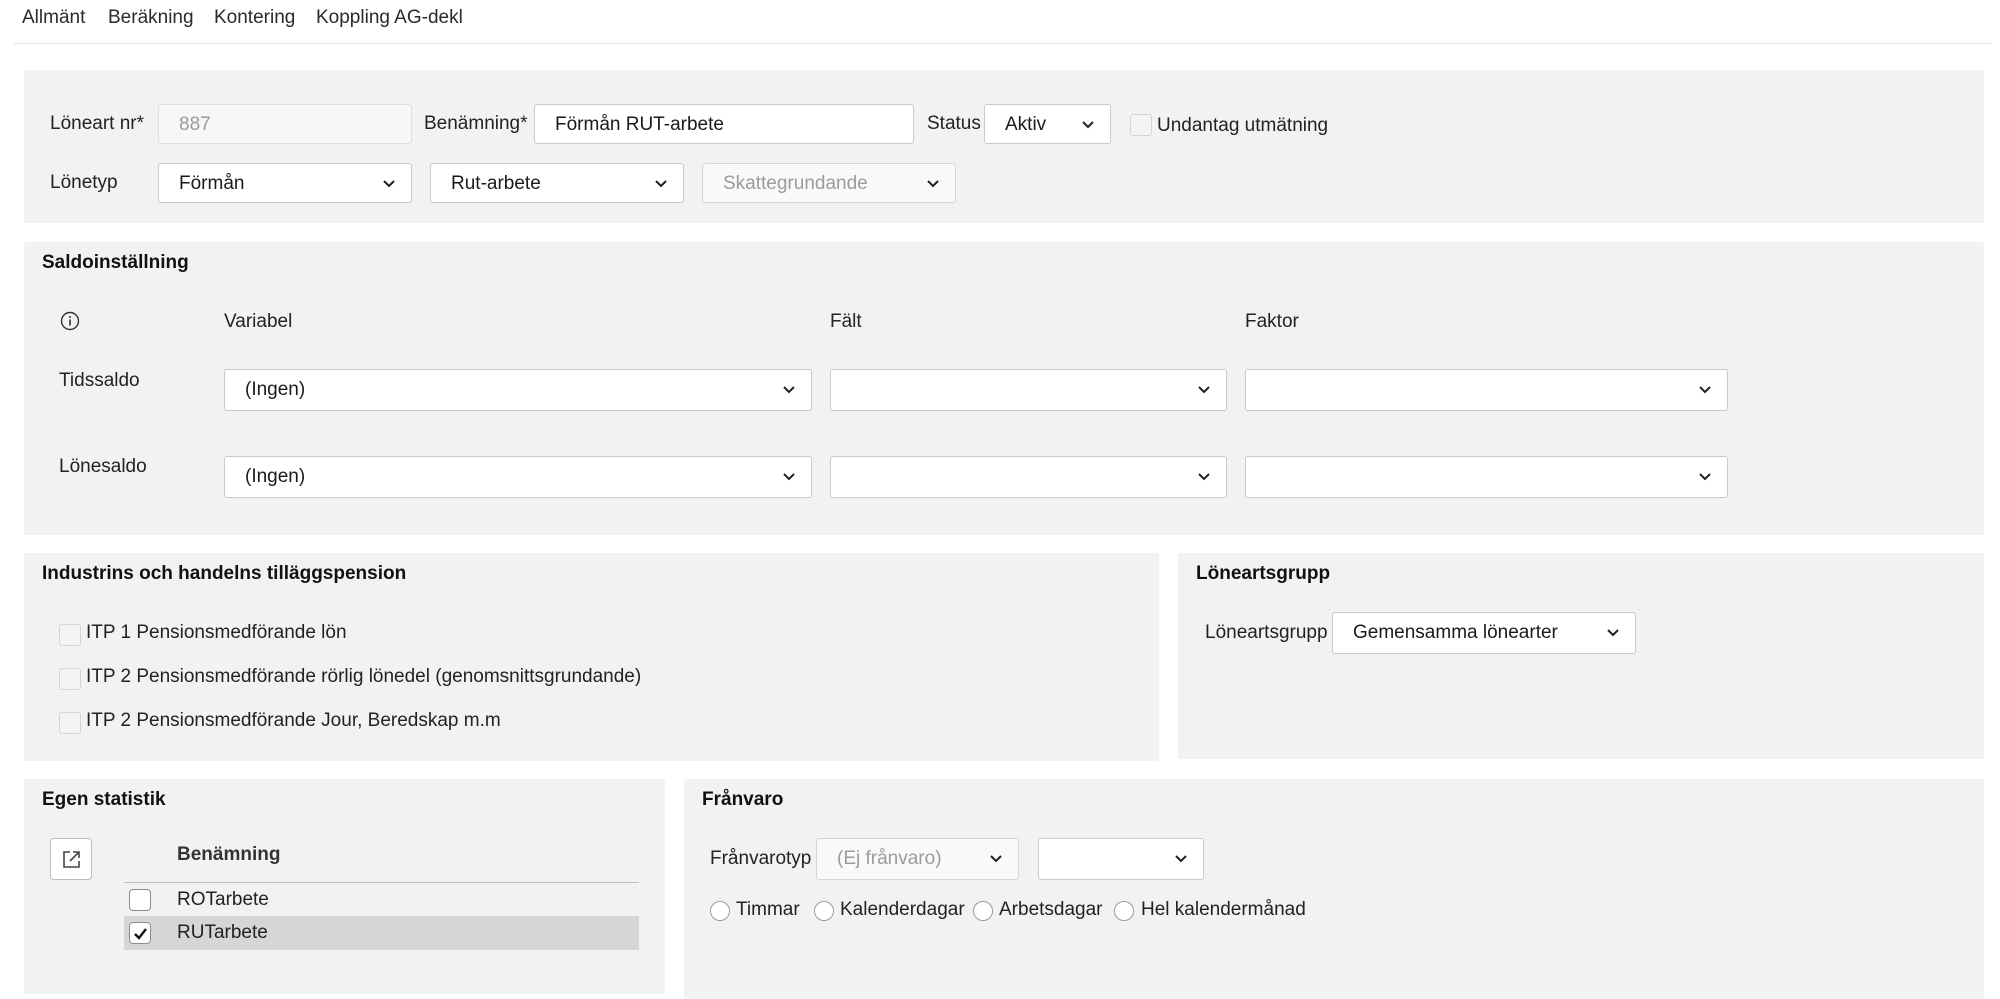 The height and width of the screenshot is (999, 2000). Describe the element at coordinates (496, 183) in the screenshot. I see `subtype-value: Rut-arbete` at that location.